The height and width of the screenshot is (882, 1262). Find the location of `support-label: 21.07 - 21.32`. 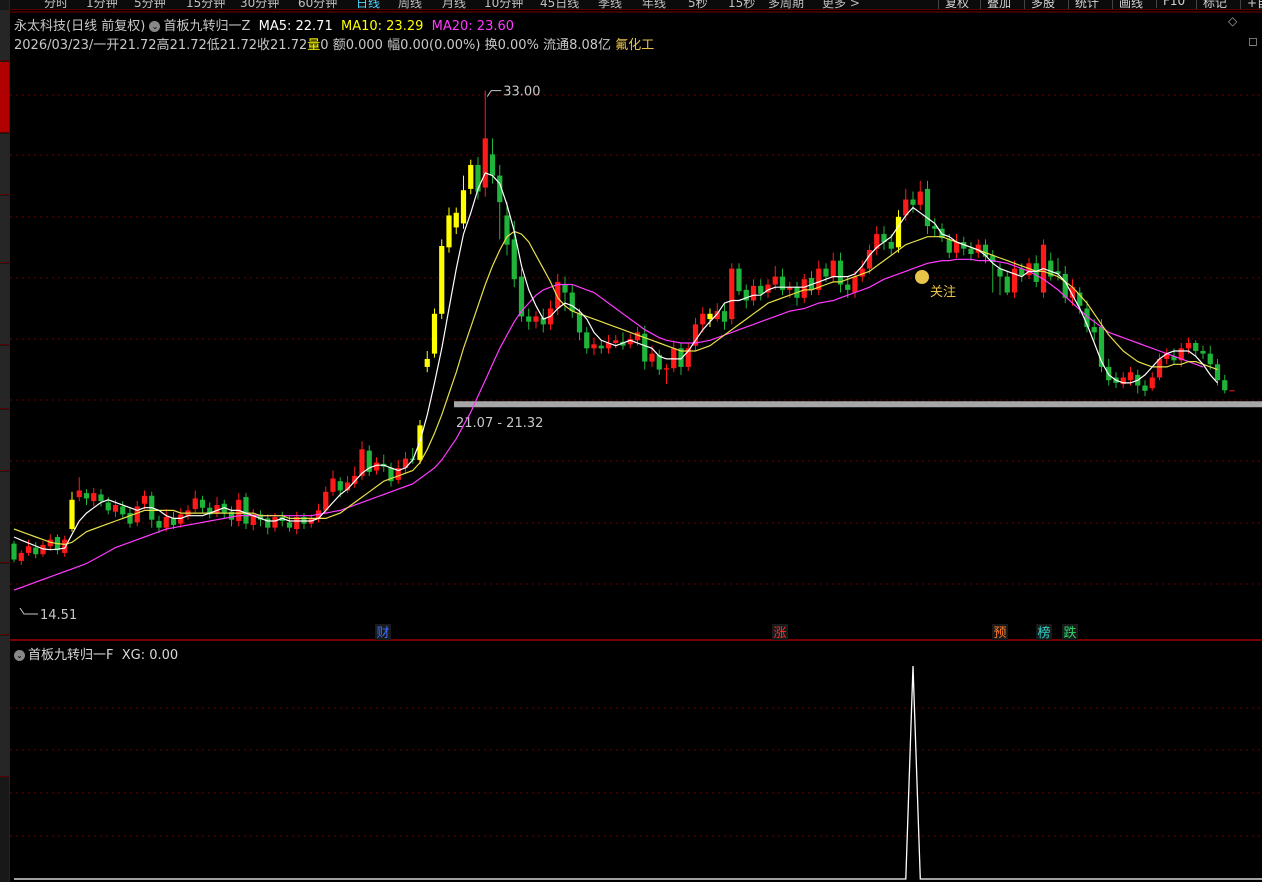

support-label: 21.07 - 21.32 is located at coordinates (499, 423).